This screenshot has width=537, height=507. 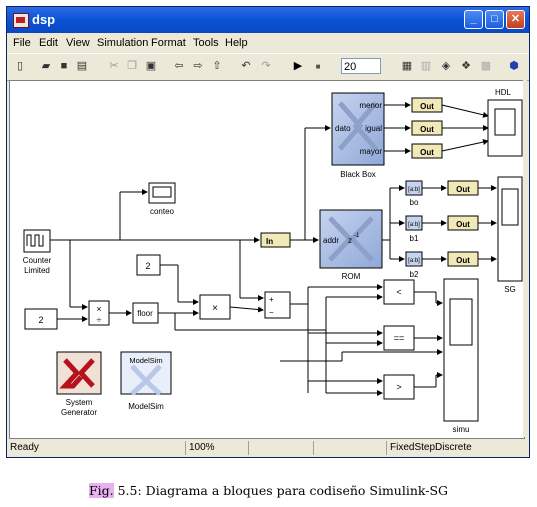 What do you see at coordinates (145, 360) in the screenshot?
I see `modelsim-title: ModelSim` at bounding box center [145, 360].